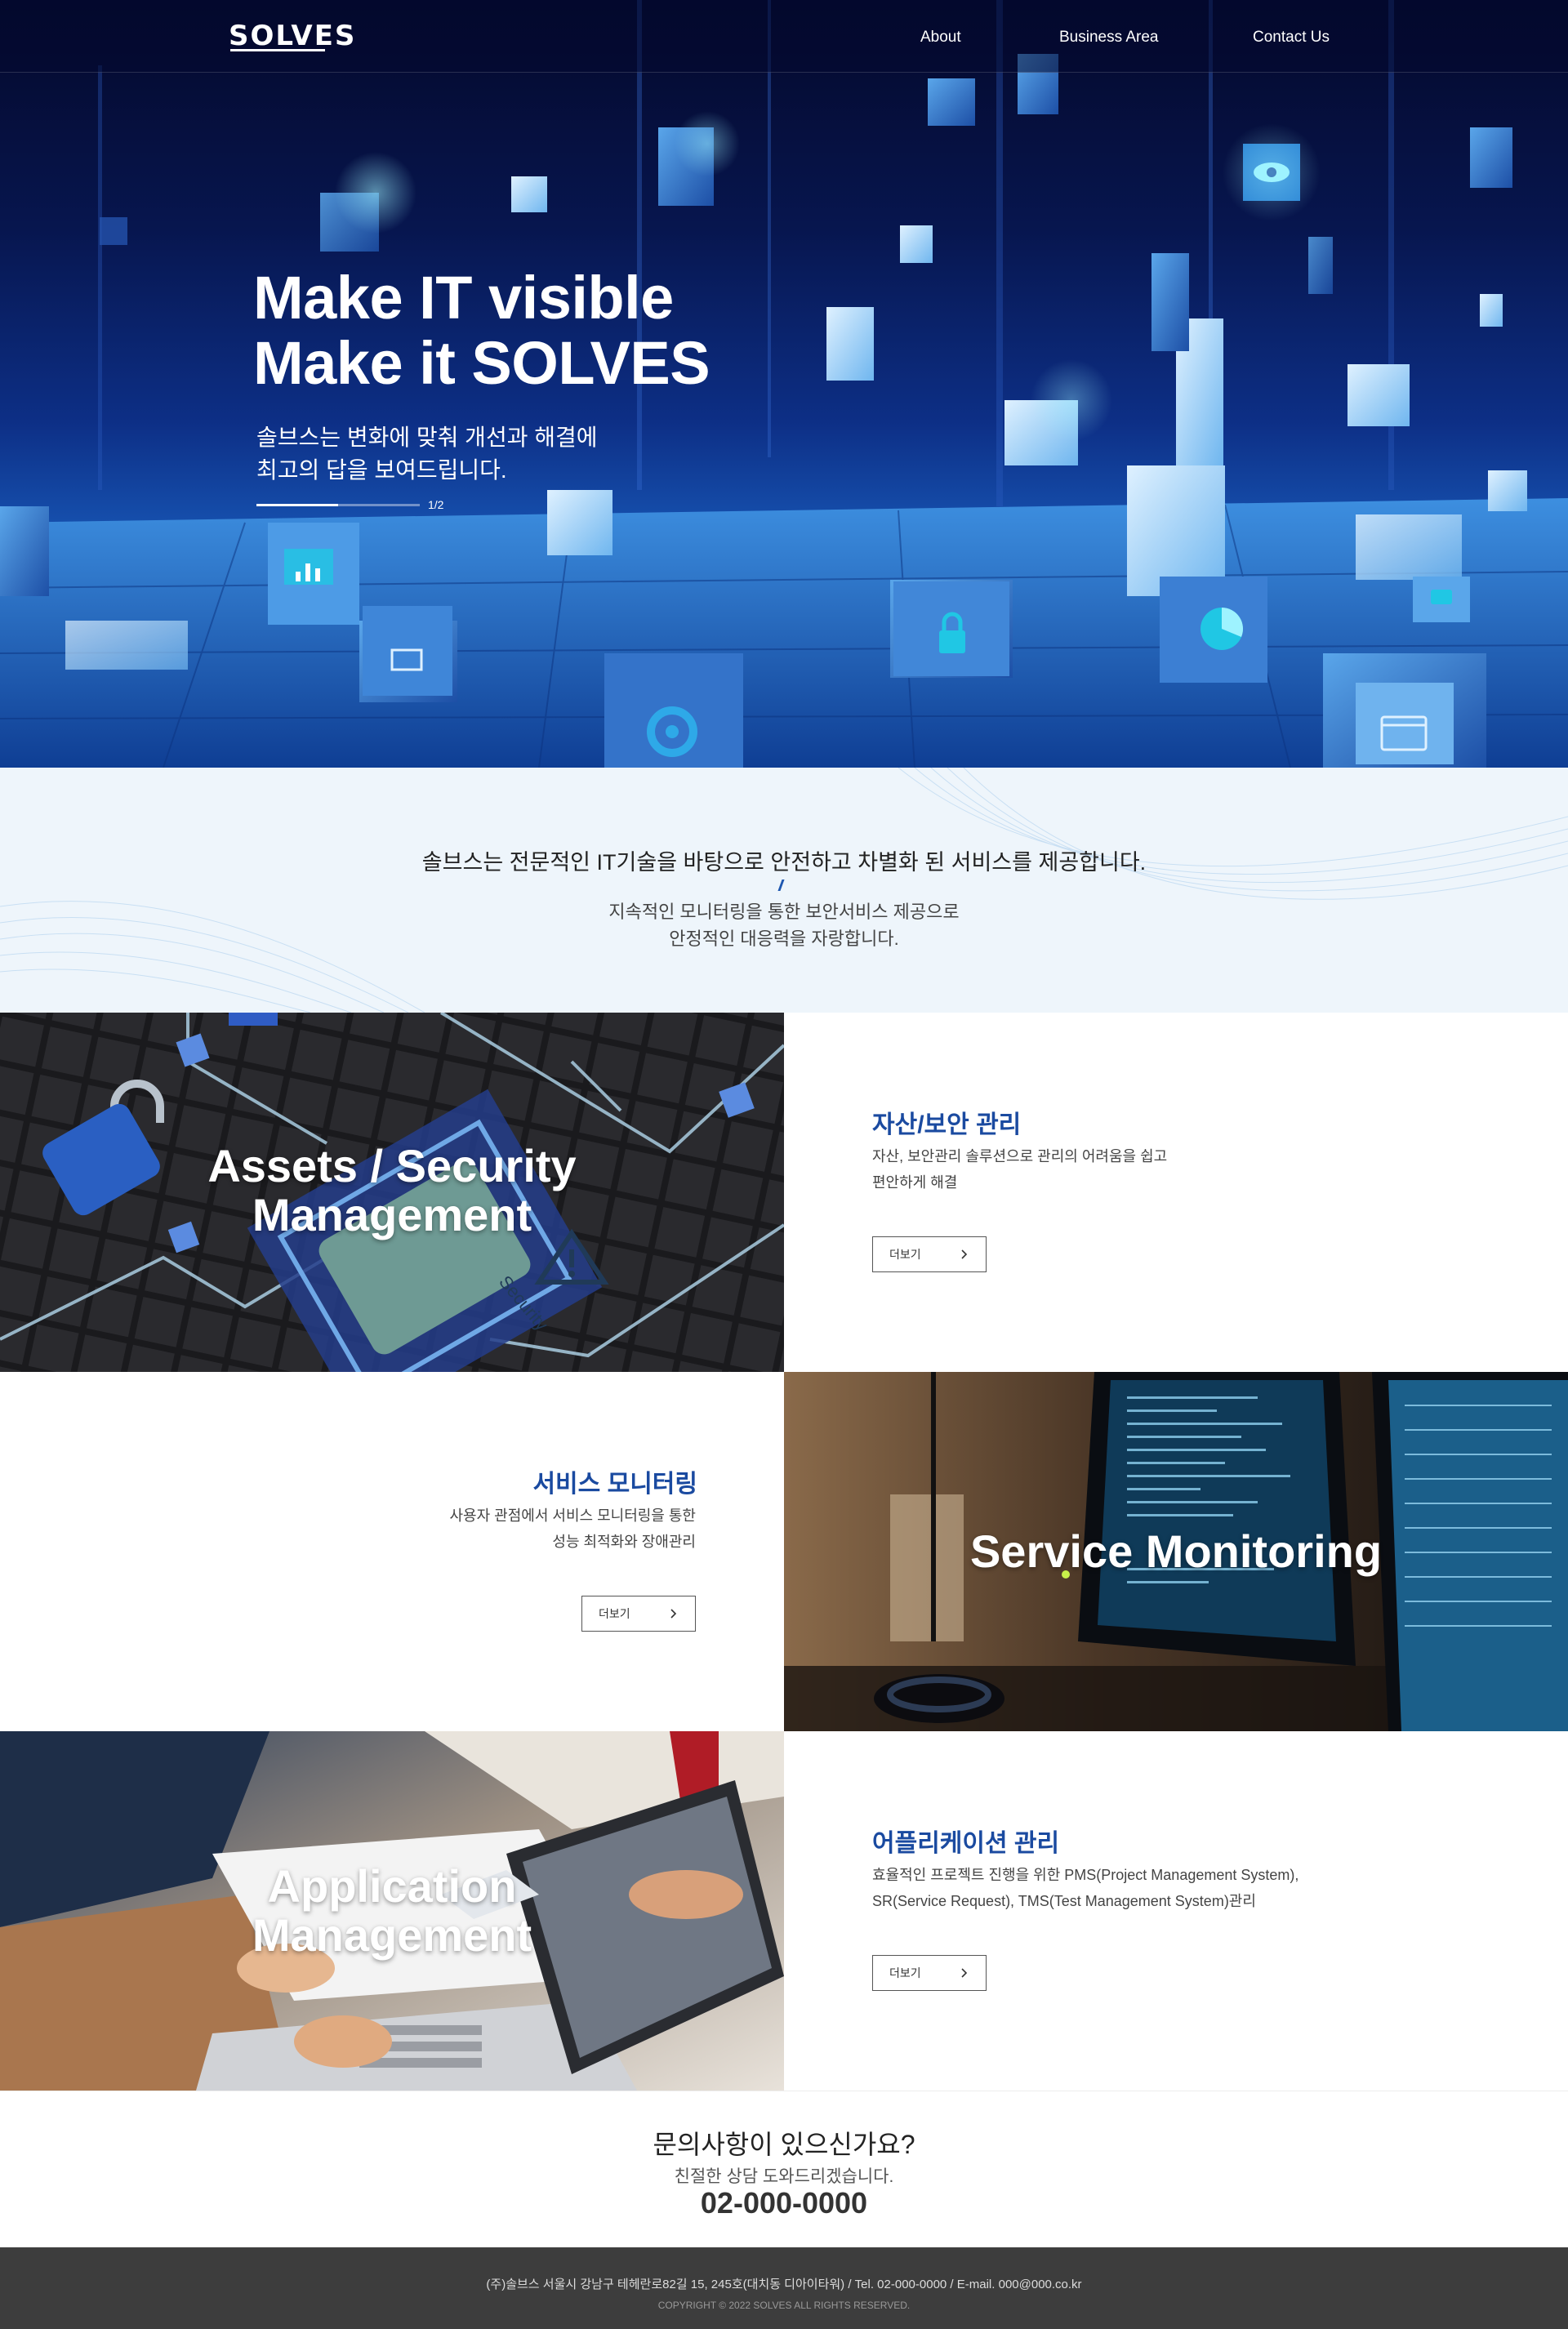 This screenshot has height=2329, width=1568. I want to click on hero-subtitle-line1: 솔브스는 변화에 맞춰 개선과 해결에, so click(427, 437).